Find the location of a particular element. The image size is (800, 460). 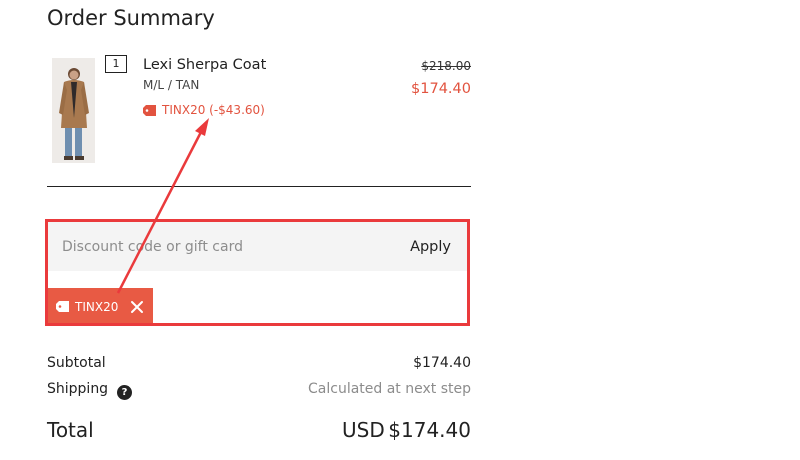

product-name: Lexi Sherpa Coat is located at coordinates (205, 65).